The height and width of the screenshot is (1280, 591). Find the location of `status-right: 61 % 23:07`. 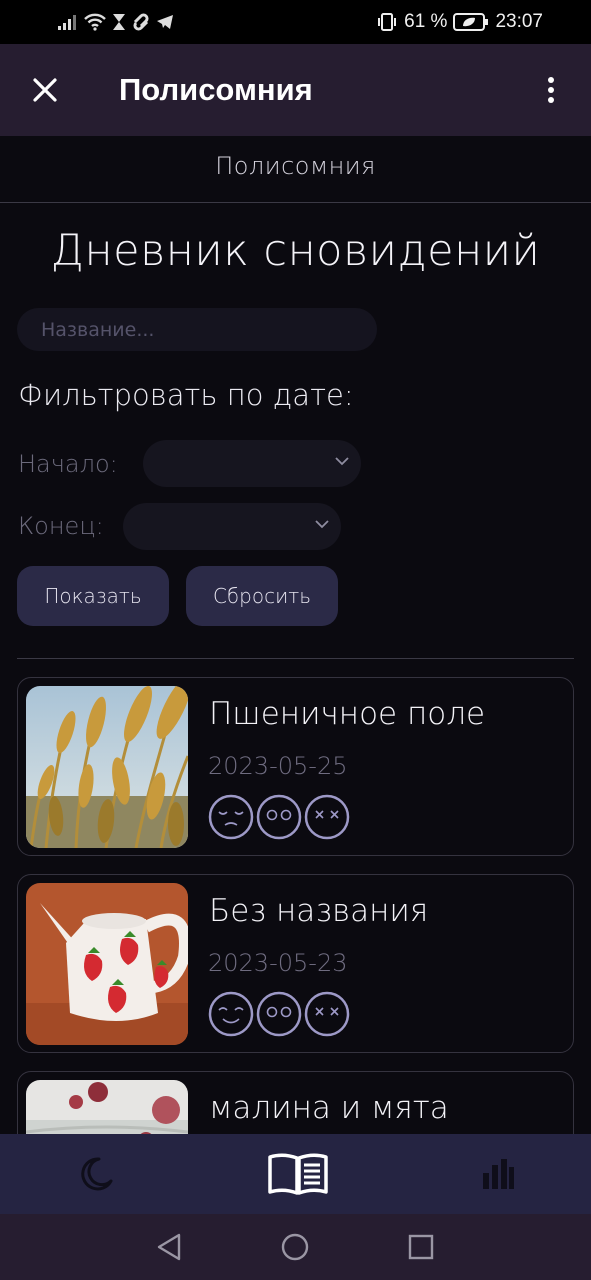

status-right: 61 % 23:07 is located at coordinates (459, 22).